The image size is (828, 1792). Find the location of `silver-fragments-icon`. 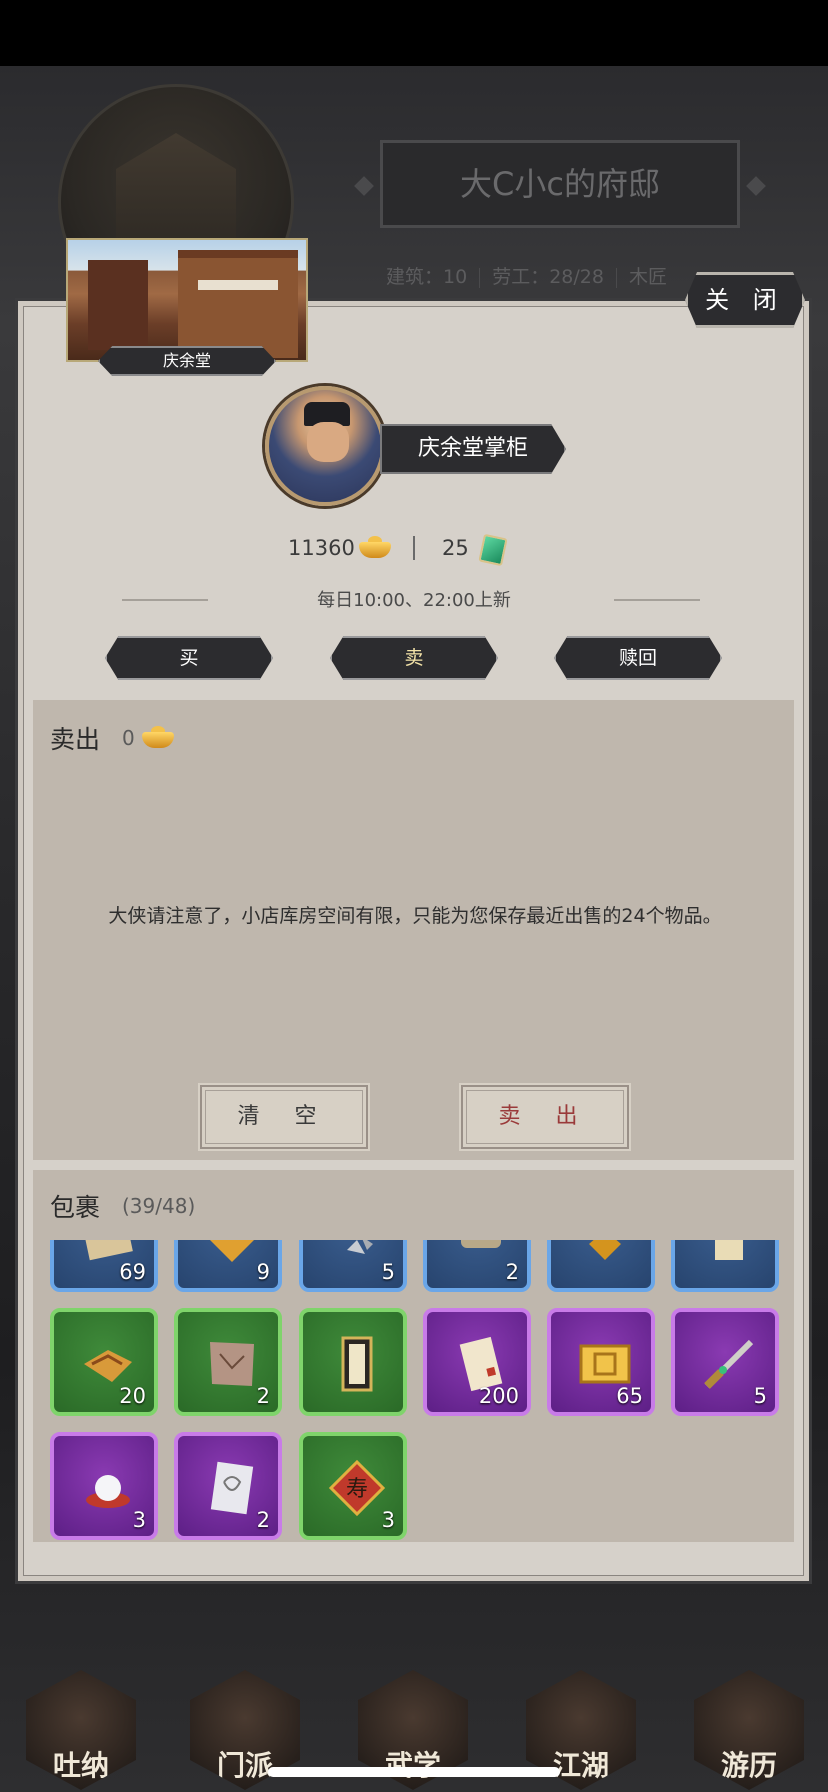

silver-fragments-icon is located at coordinates (360, 1247).